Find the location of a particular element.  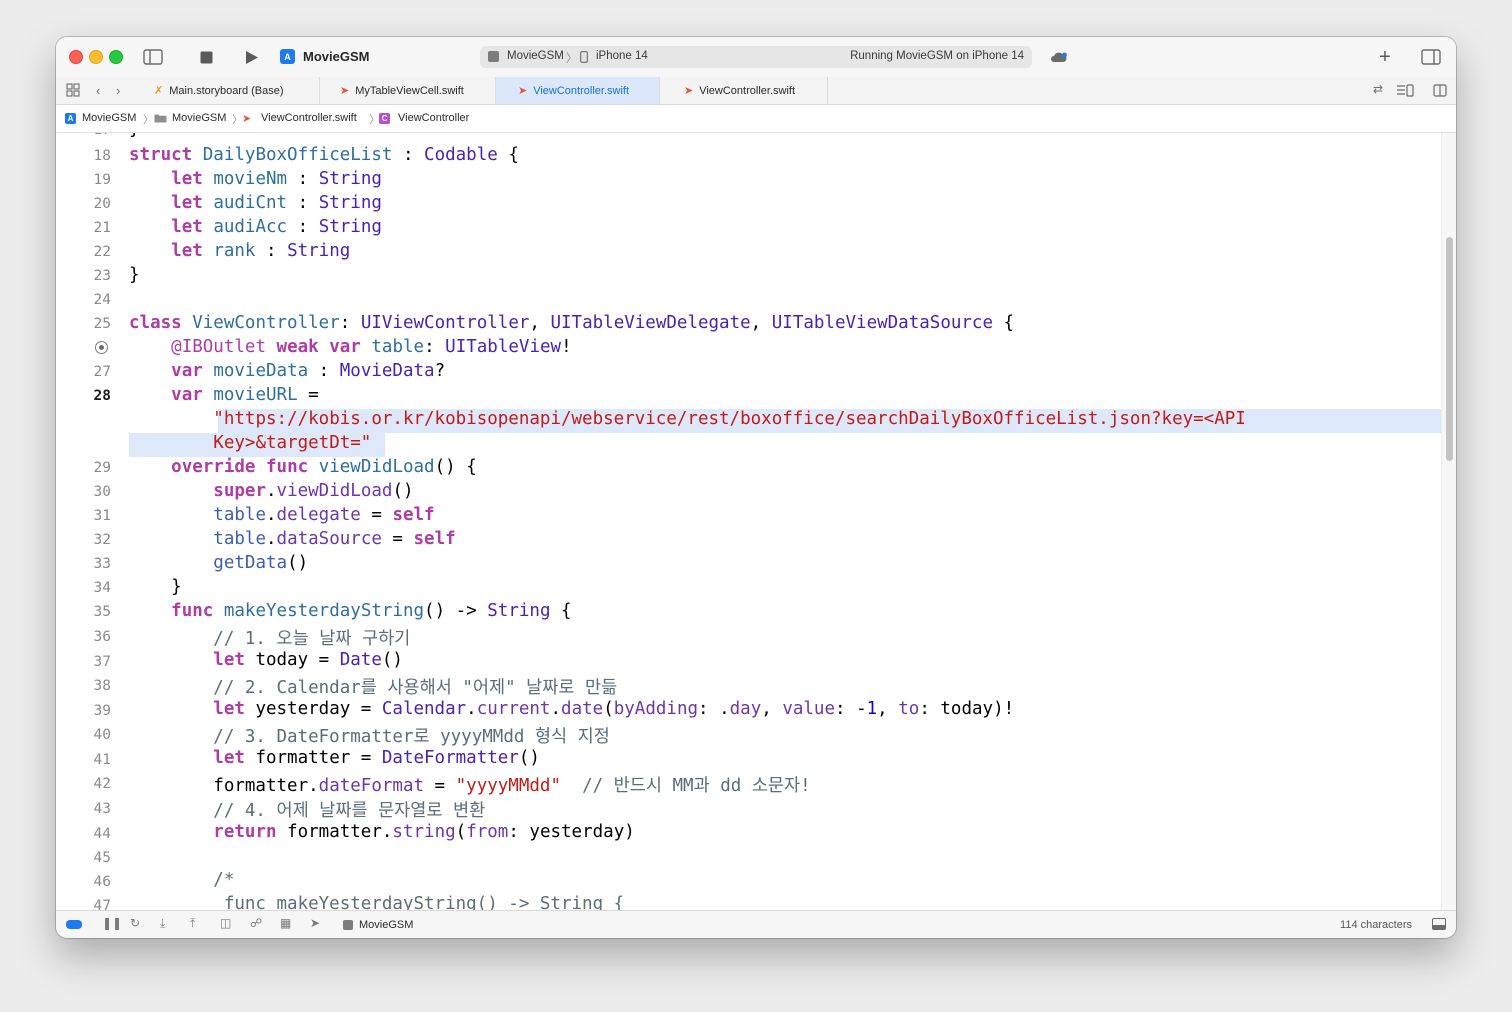

line-number: 19 is located at coordinates (102, 180).